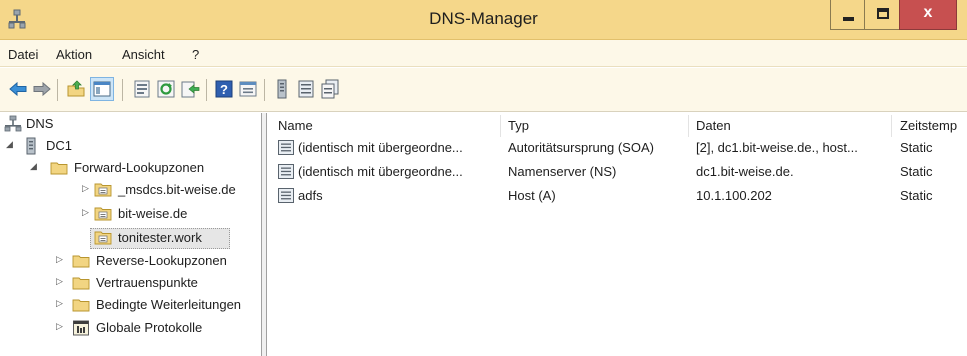 The image size is (967, 356). What do you see at coordinates (130, 147) in the screenshot?
I see `tree-node-dc1: ◢ DC1` at bounding box center [130, 147].